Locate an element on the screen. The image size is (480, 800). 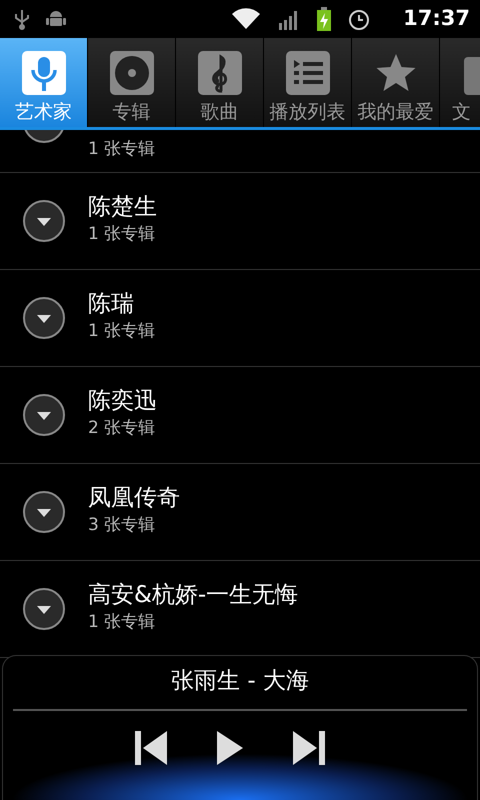
tab: 播放列表 is located at coordinates (308, 82).